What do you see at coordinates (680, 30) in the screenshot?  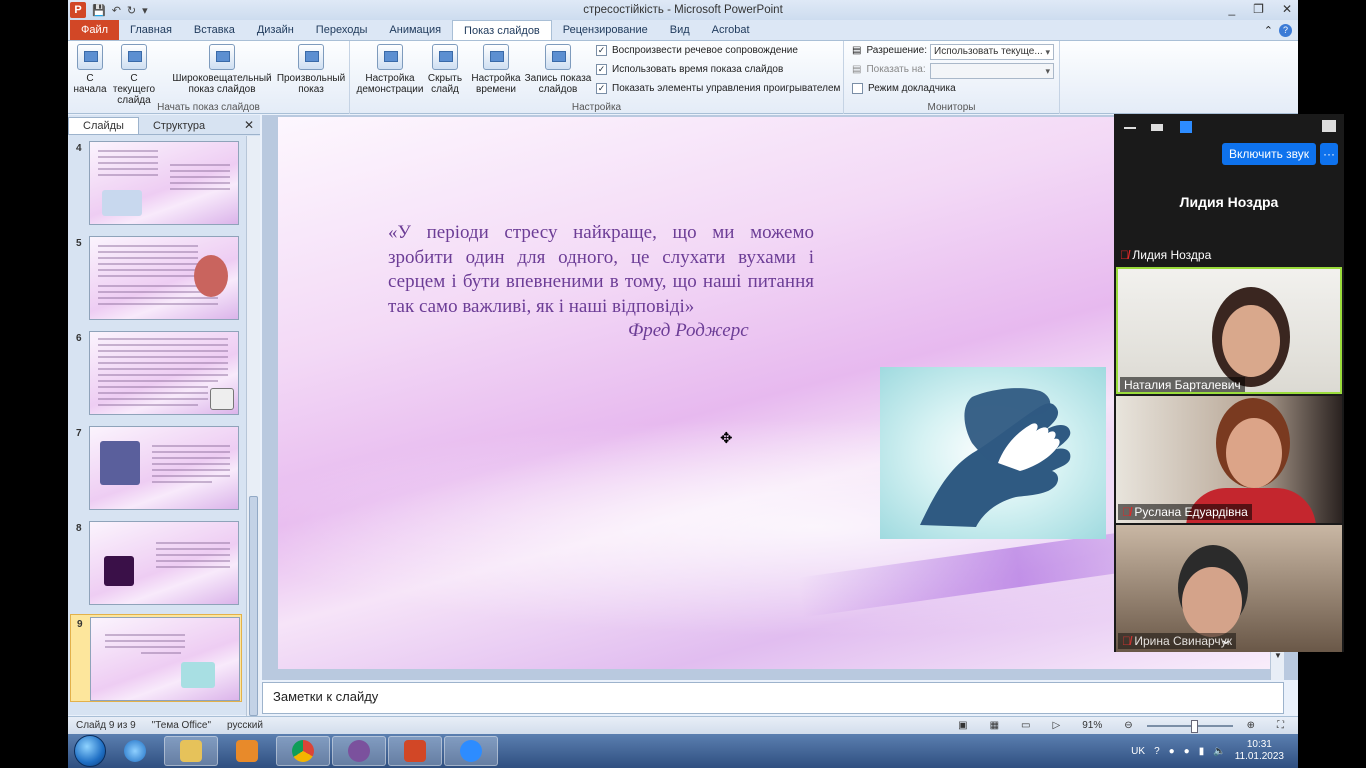 I see `tab-view: Вид` at bounding box center [680, 30].